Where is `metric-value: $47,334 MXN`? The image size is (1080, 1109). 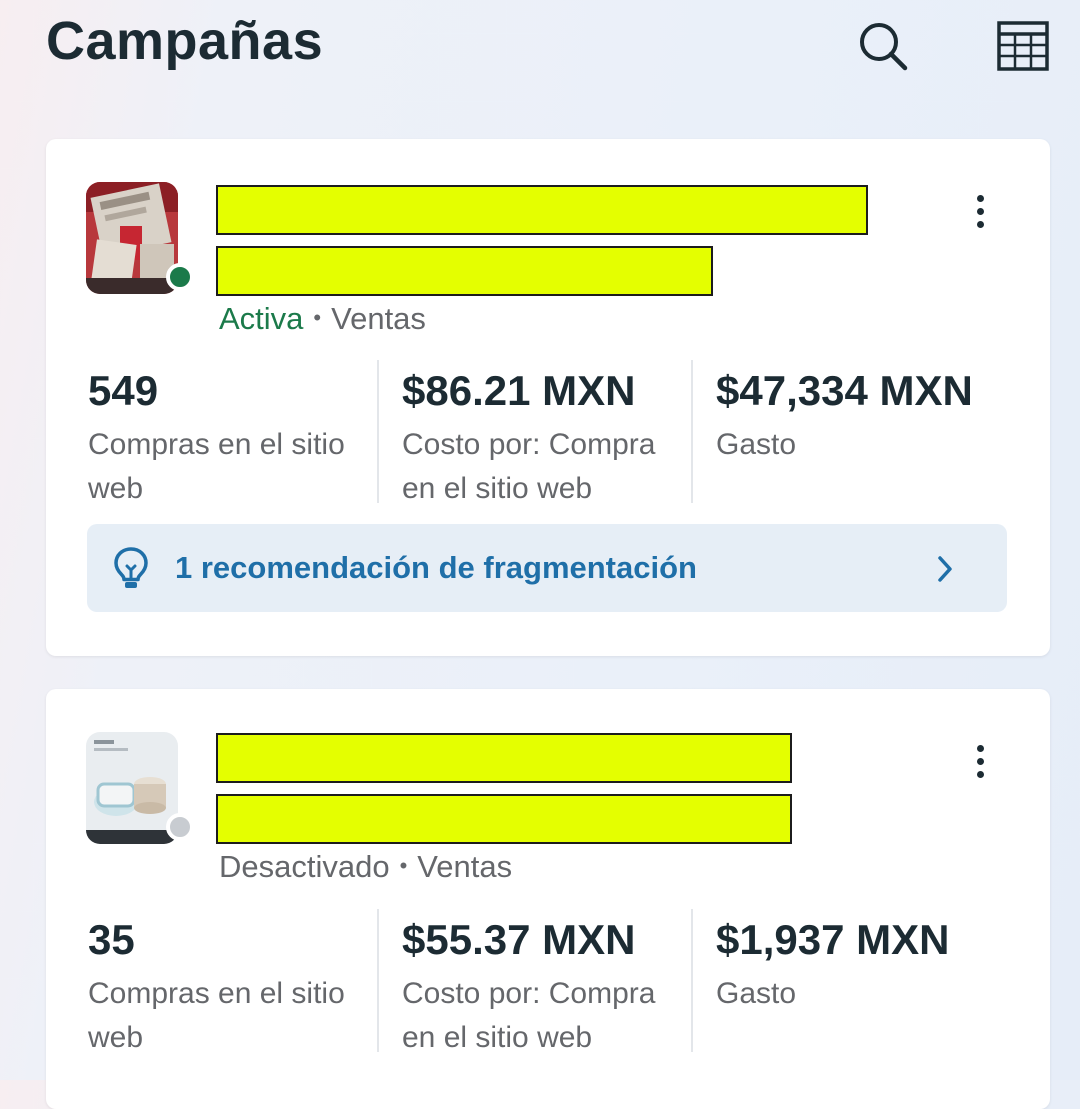
metric-value: $47,334 MXN is located at coordinates (844, 390).